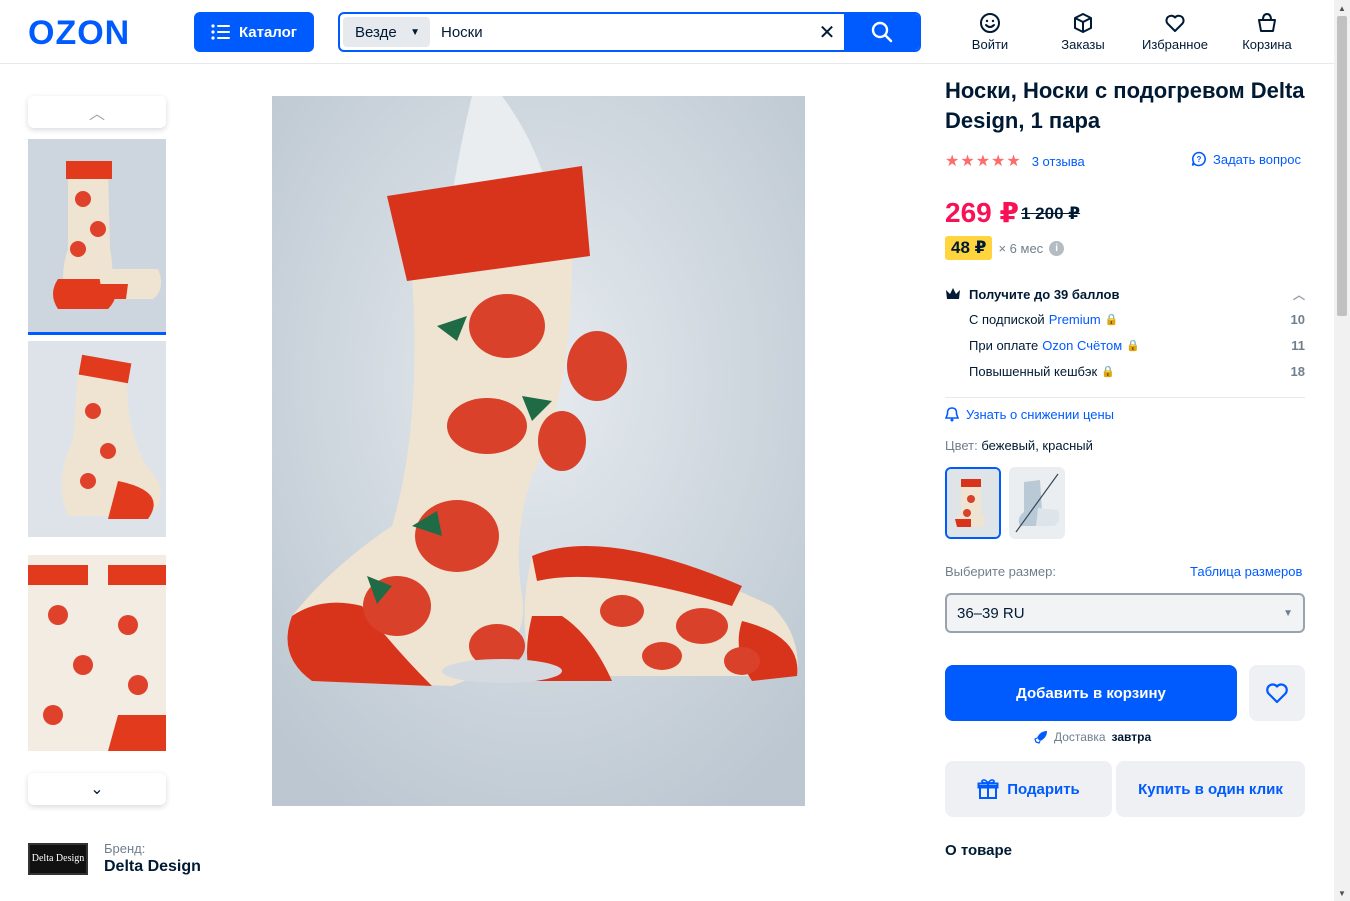  What do you see at coordinates (1051, 213) in the screenshot?
I see `old-price: 1 200 ₽` at bounding box center [1051, 213].